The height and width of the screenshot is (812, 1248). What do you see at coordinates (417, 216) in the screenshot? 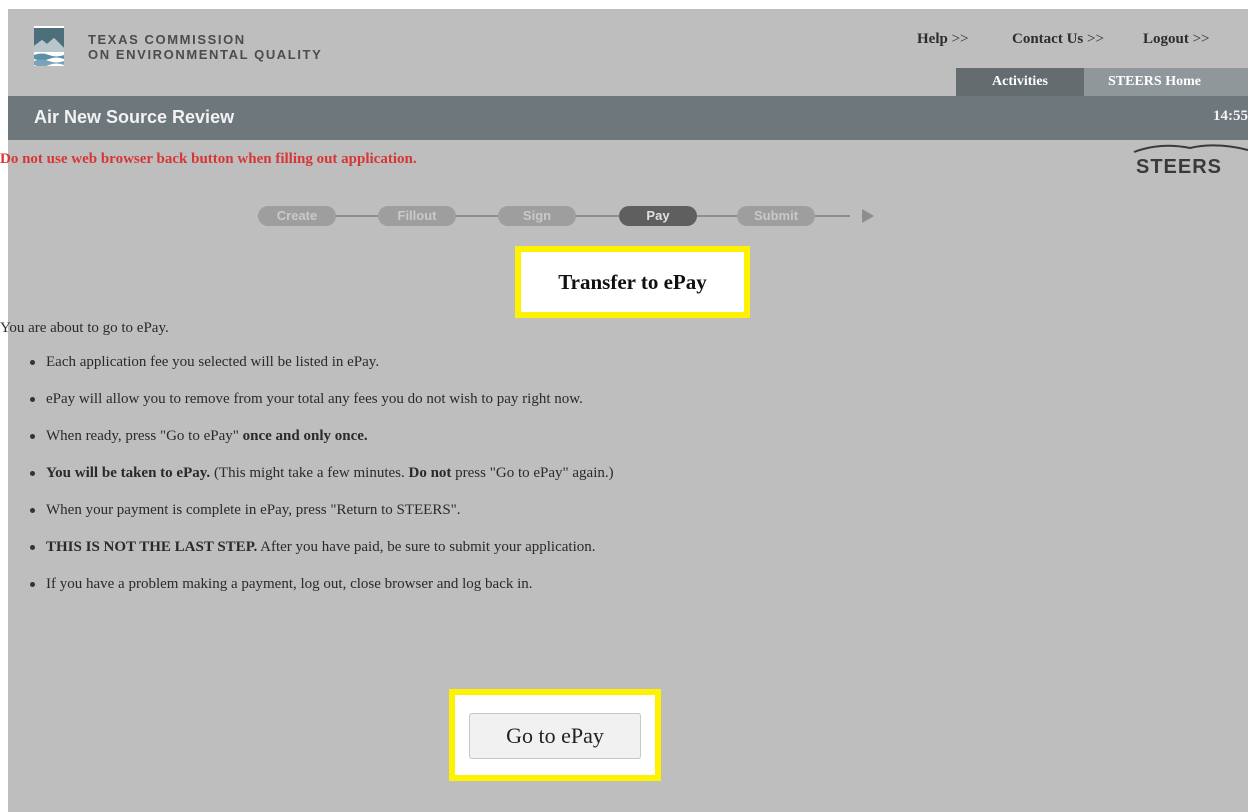
I see `step-fillout: Fillout` at bounding box center [417, 216].